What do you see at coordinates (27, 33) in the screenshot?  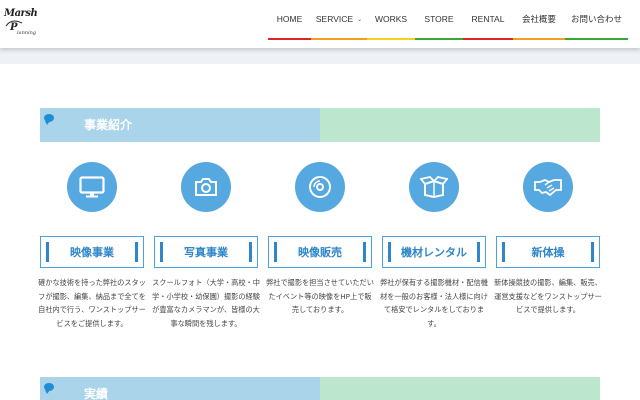 I see `logo-text-planning: lanning` at bounding box center [27, 33].